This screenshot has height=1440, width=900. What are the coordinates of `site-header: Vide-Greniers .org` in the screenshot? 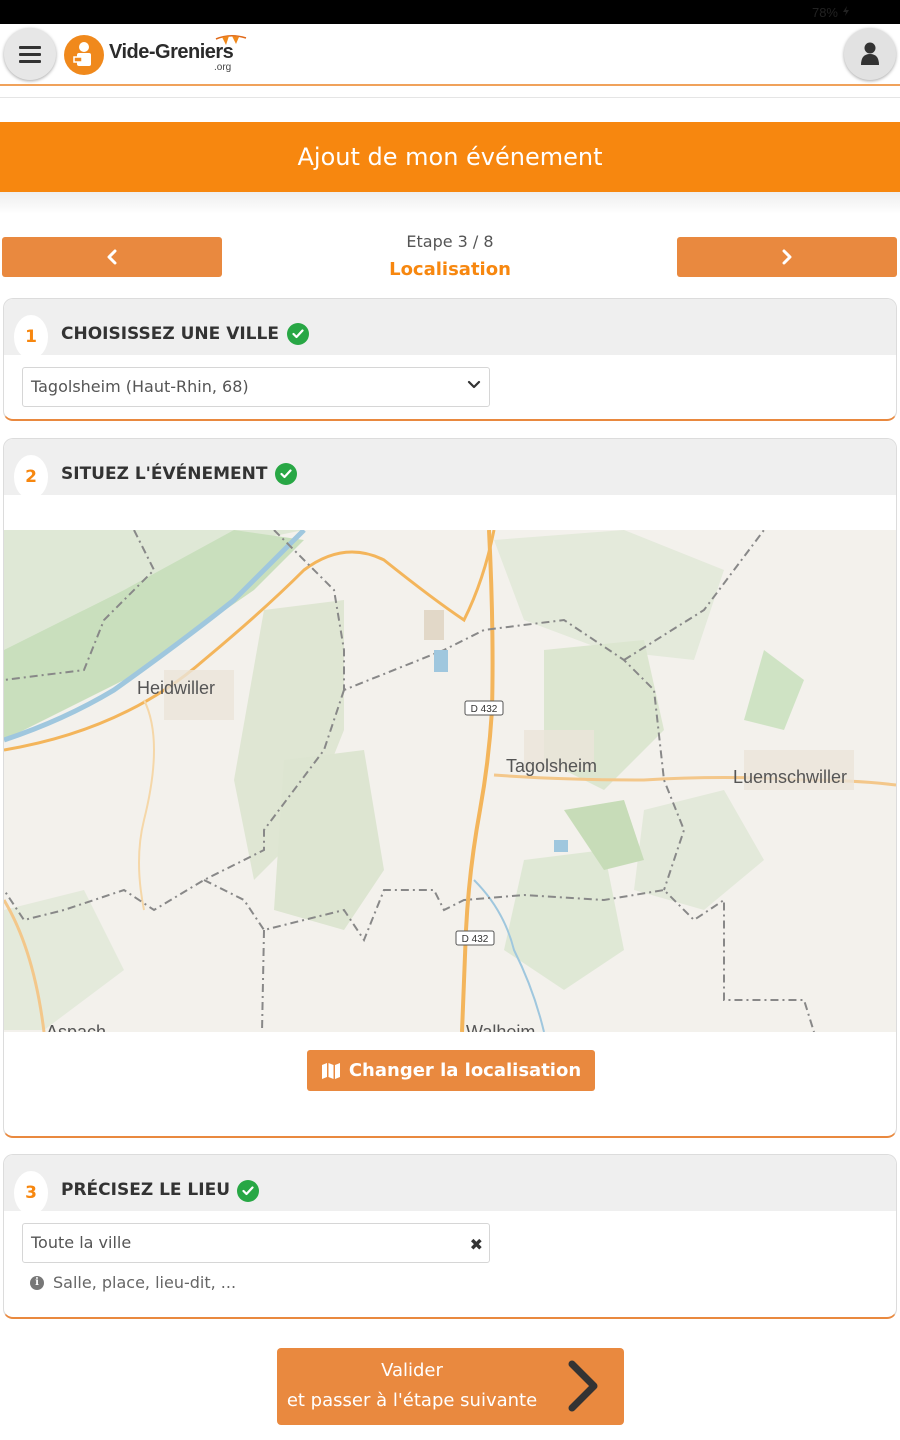 It's located at (450, 55).